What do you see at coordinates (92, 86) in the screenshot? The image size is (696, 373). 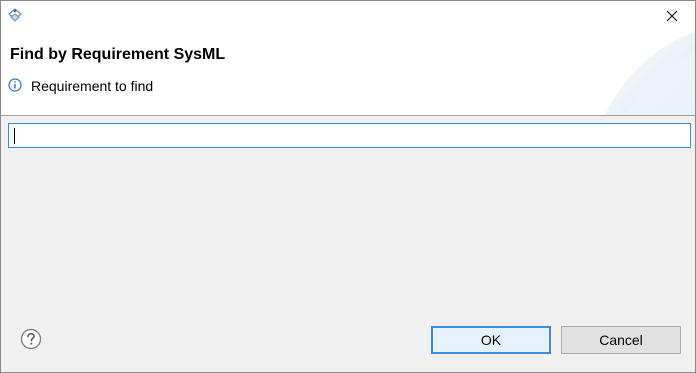 I see `header-message: Requirement to find` at bounding box center [92, 86].